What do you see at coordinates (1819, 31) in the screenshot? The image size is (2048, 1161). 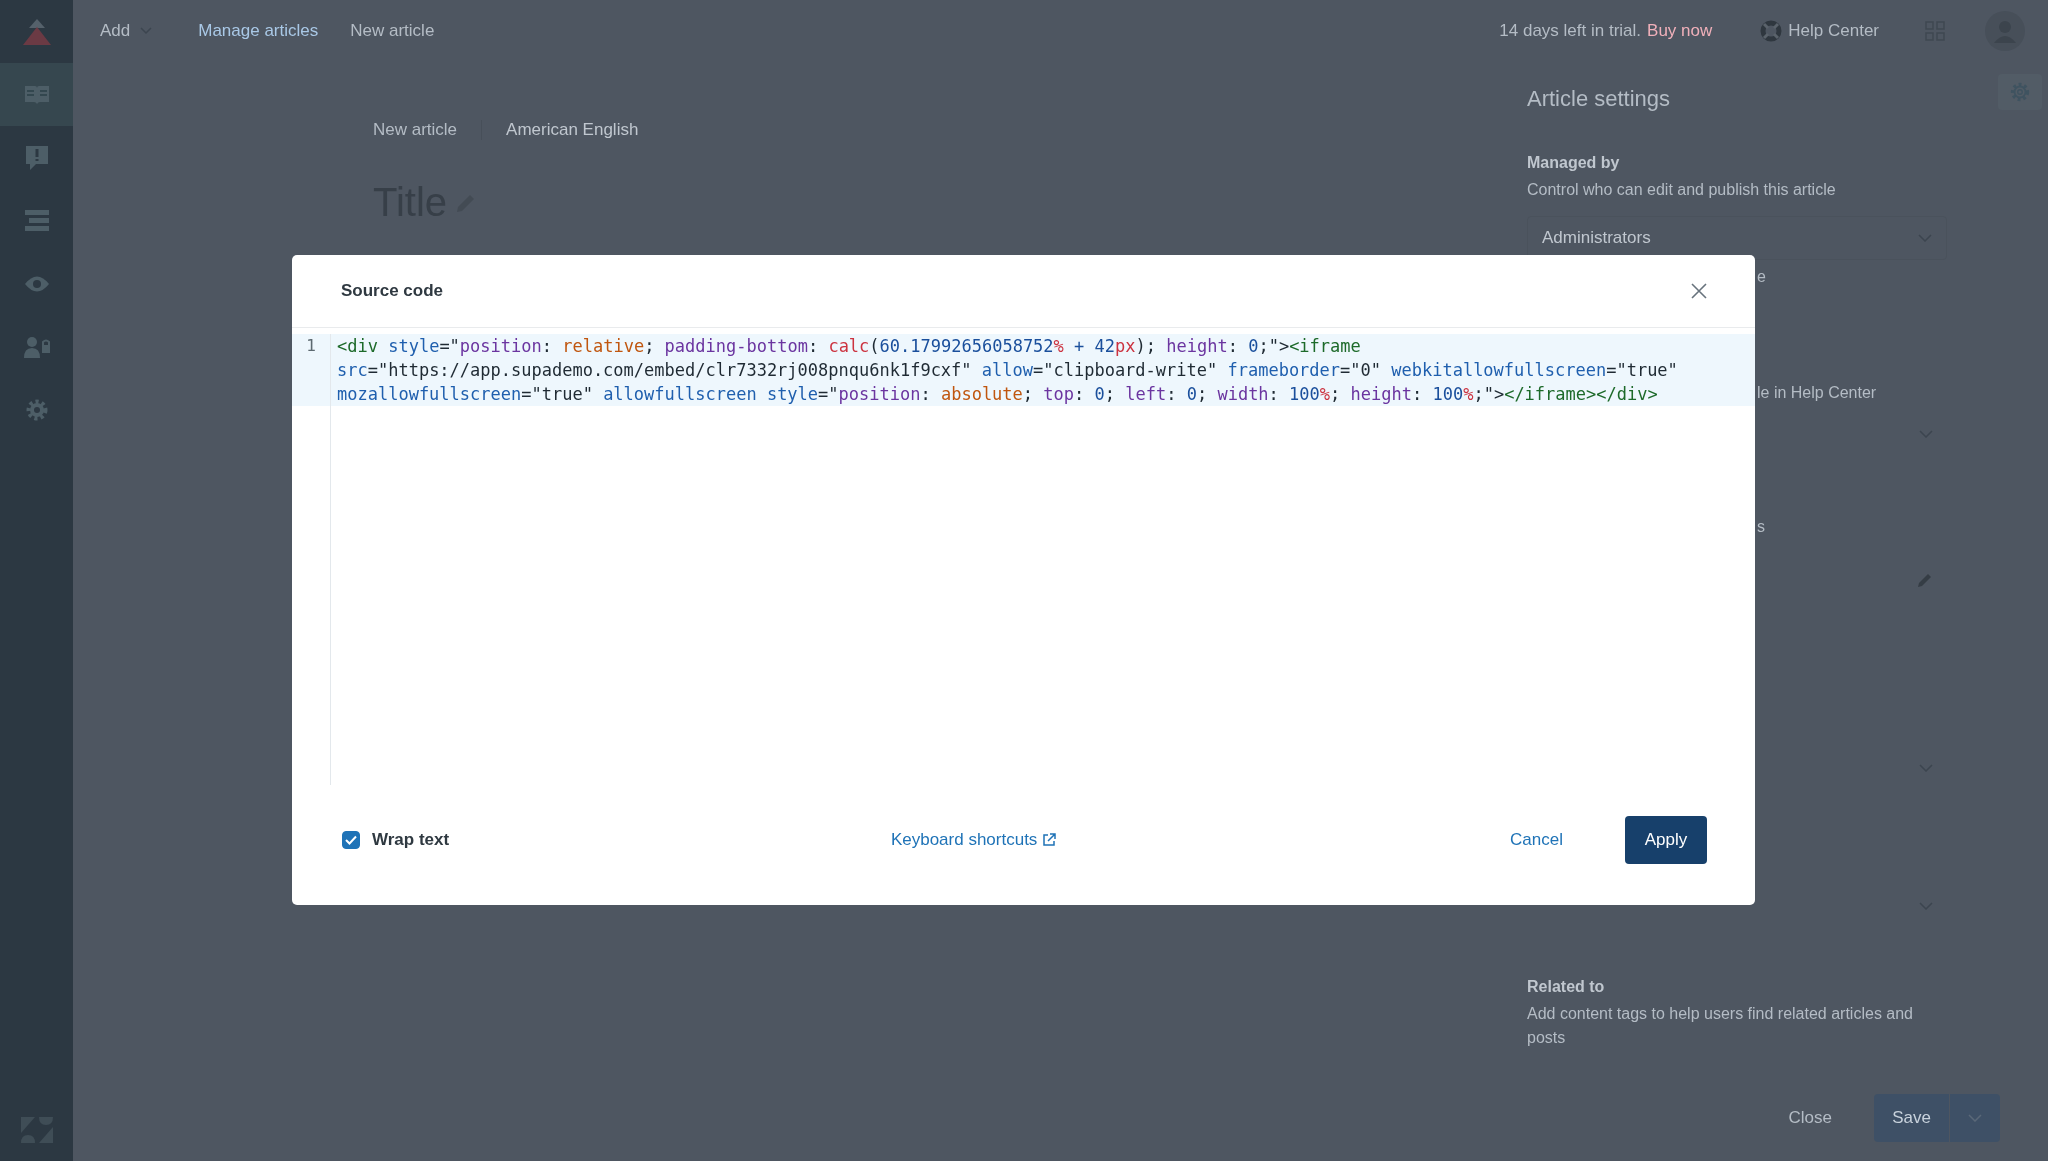 I see `help-center-link: Help Center` at bounding box center [1819, 31].